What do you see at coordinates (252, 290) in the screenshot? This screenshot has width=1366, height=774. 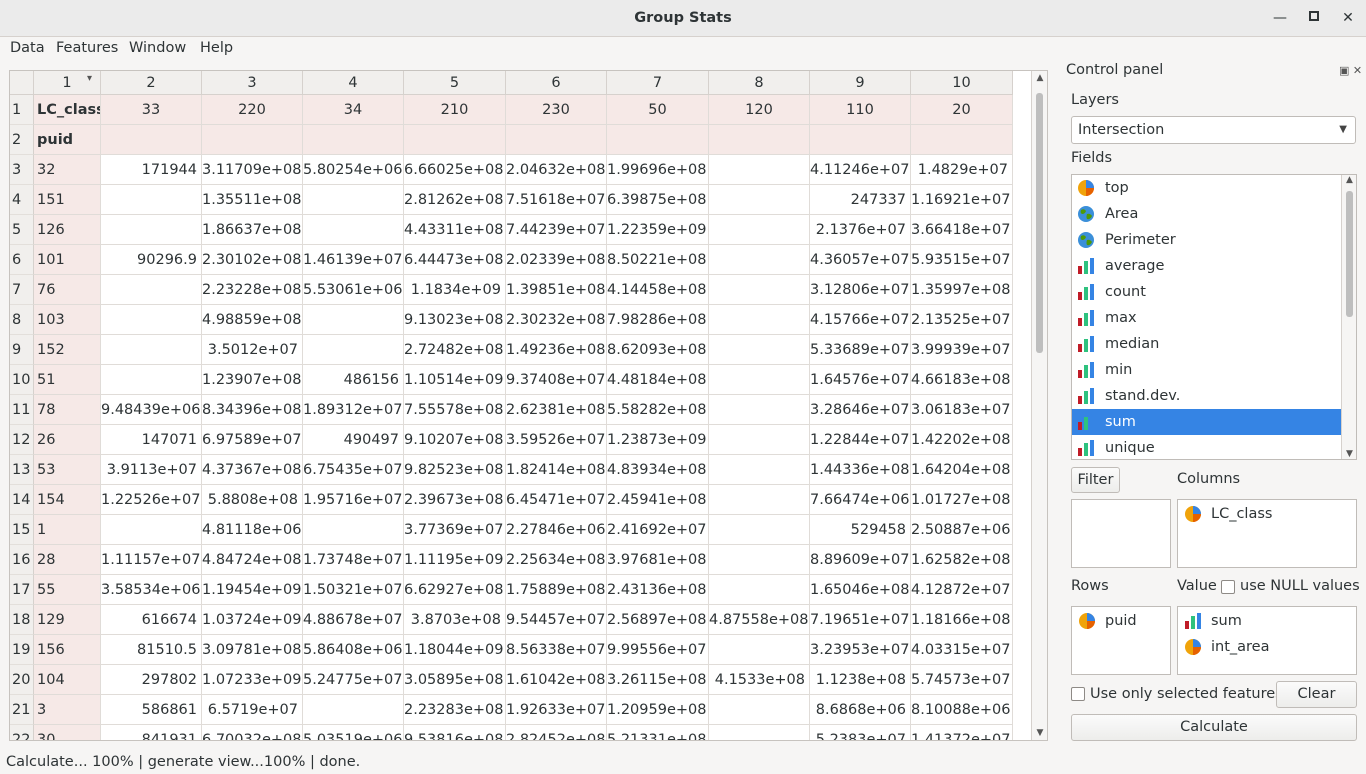 I see `table-cell: 2.23228e+08` at bounding box center [252, 290].